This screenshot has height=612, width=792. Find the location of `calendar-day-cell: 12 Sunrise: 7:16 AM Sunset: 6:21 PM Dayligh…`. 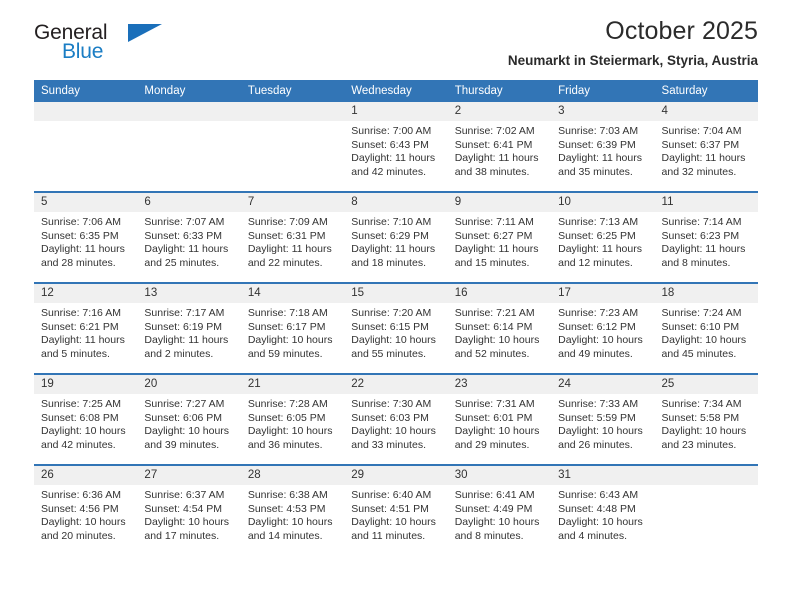

calendar-day-cell: 12 Sunrise: 7:16 AM Sunset: 6:21 PM Dayligh… is located at coordinates (86, 328).